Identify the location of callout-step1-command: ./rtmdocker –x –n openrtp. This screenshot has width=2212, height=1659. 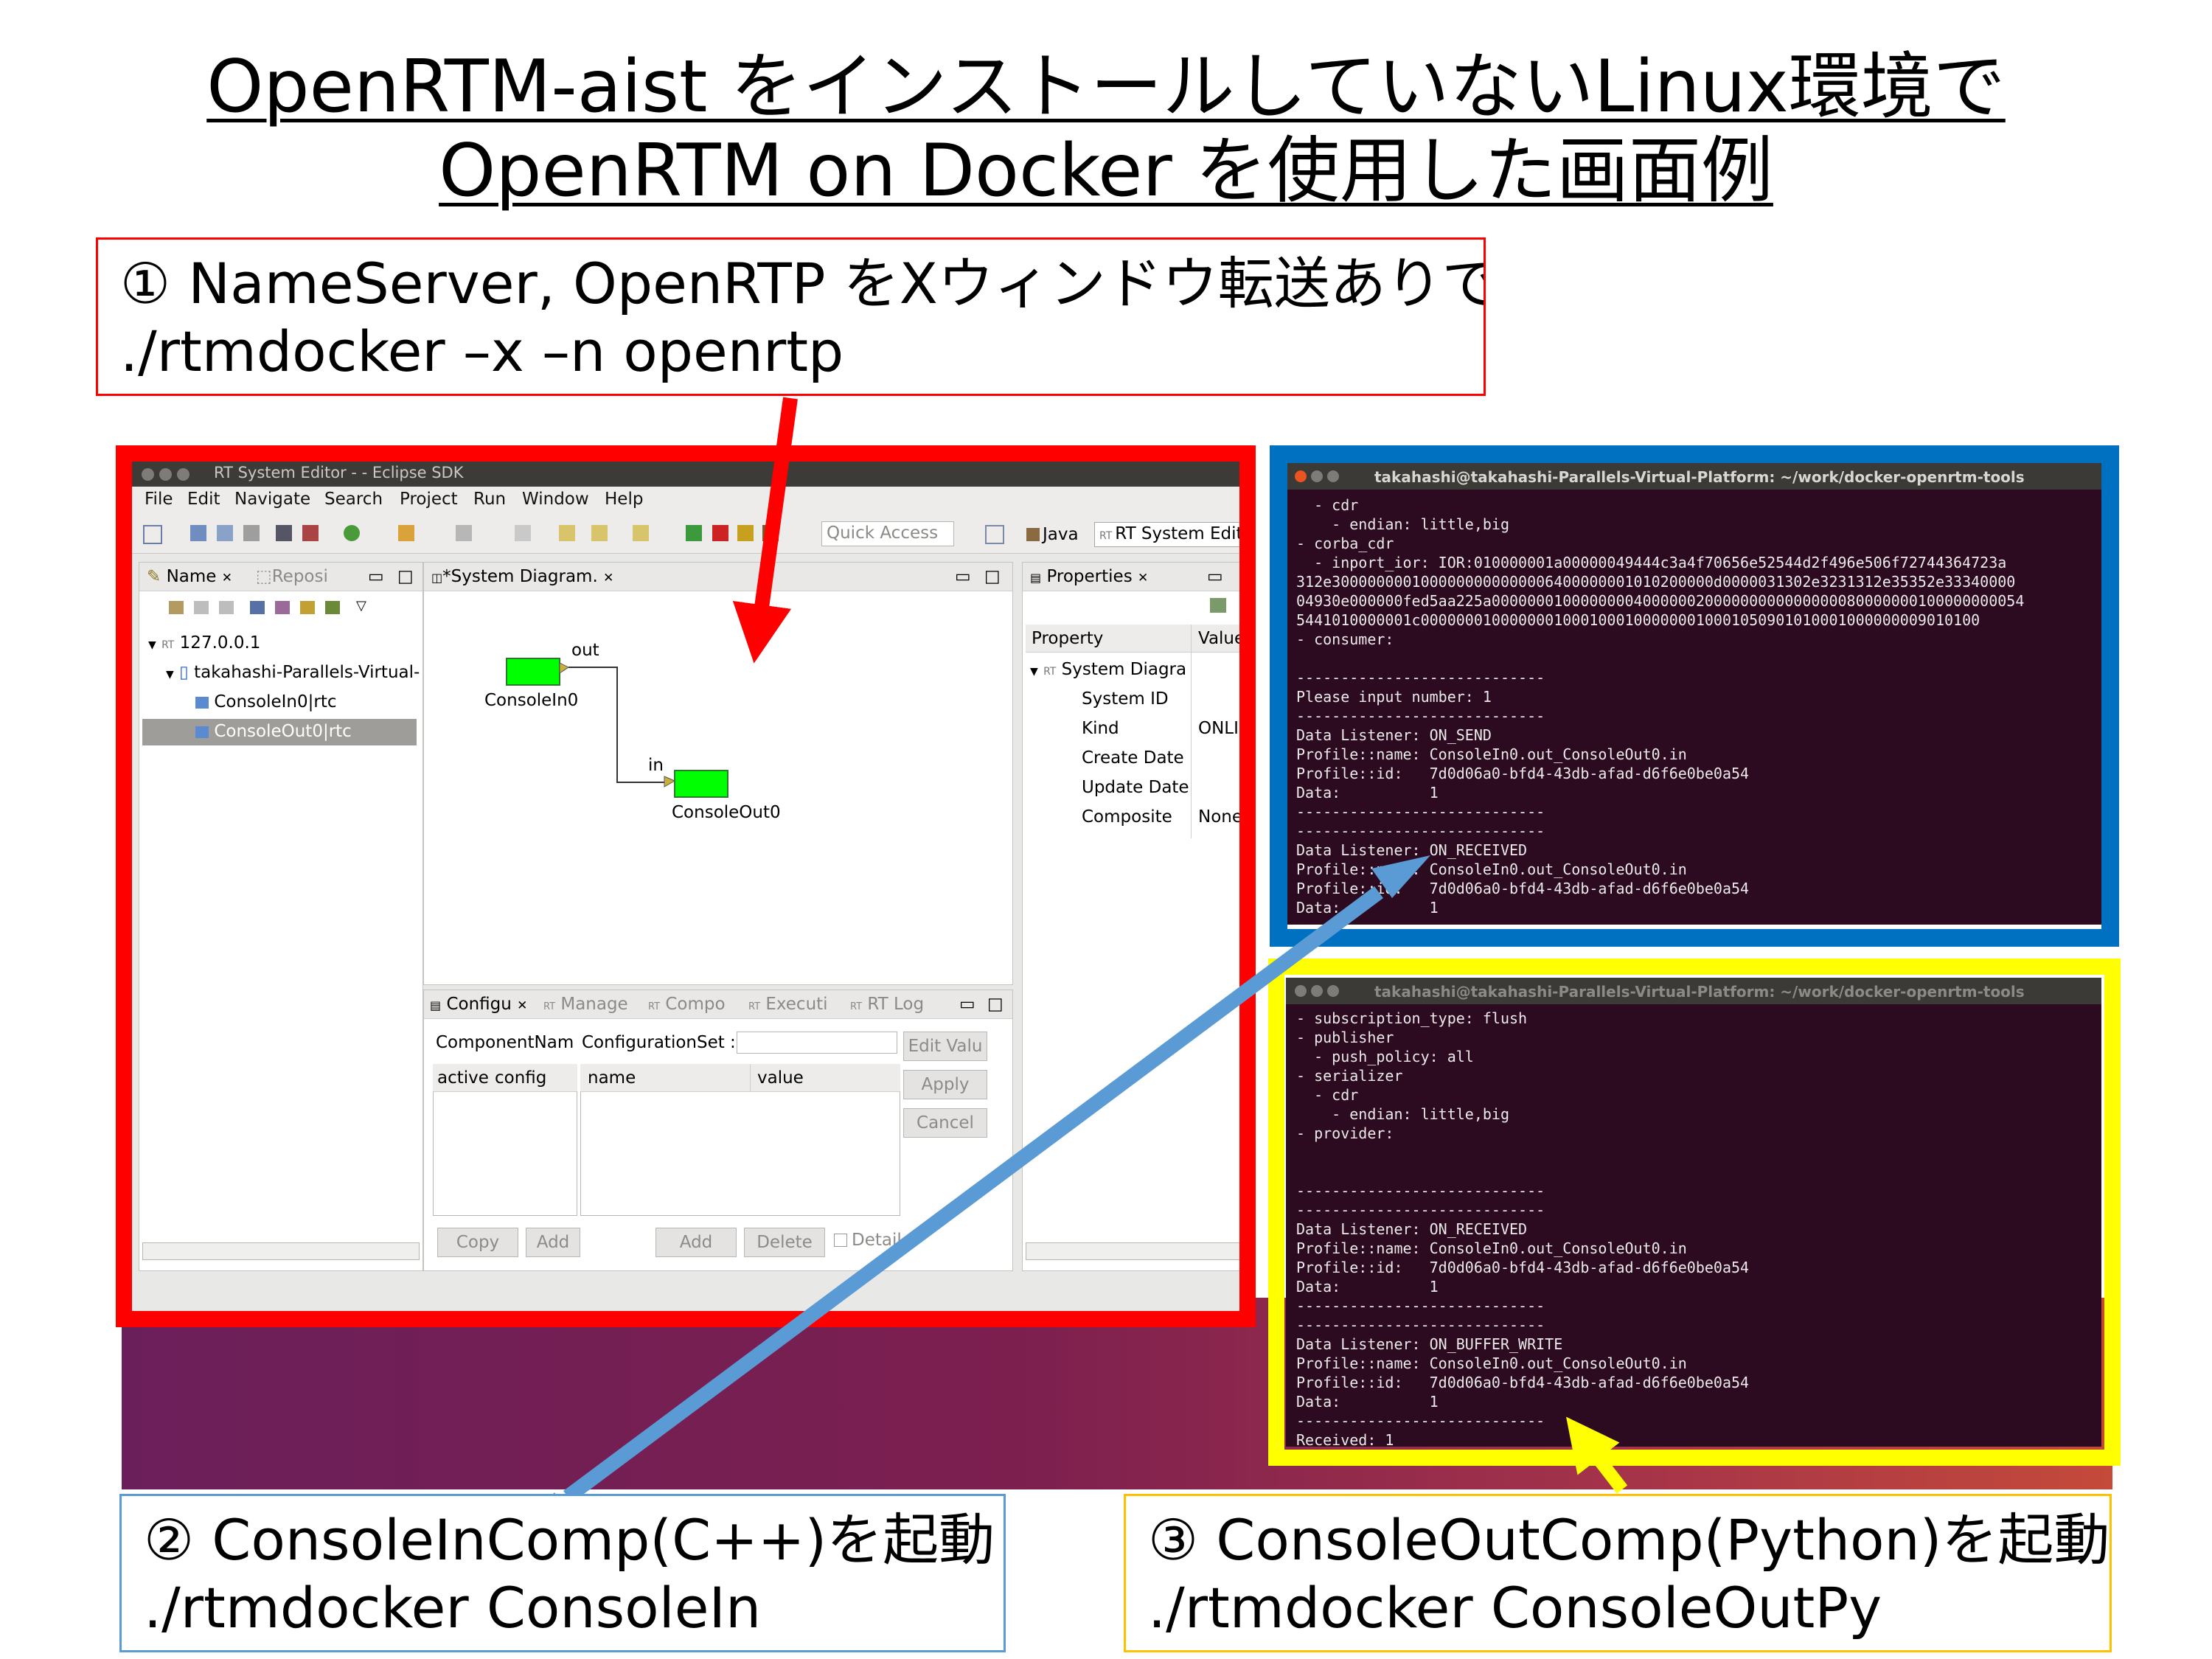
(482, 351).